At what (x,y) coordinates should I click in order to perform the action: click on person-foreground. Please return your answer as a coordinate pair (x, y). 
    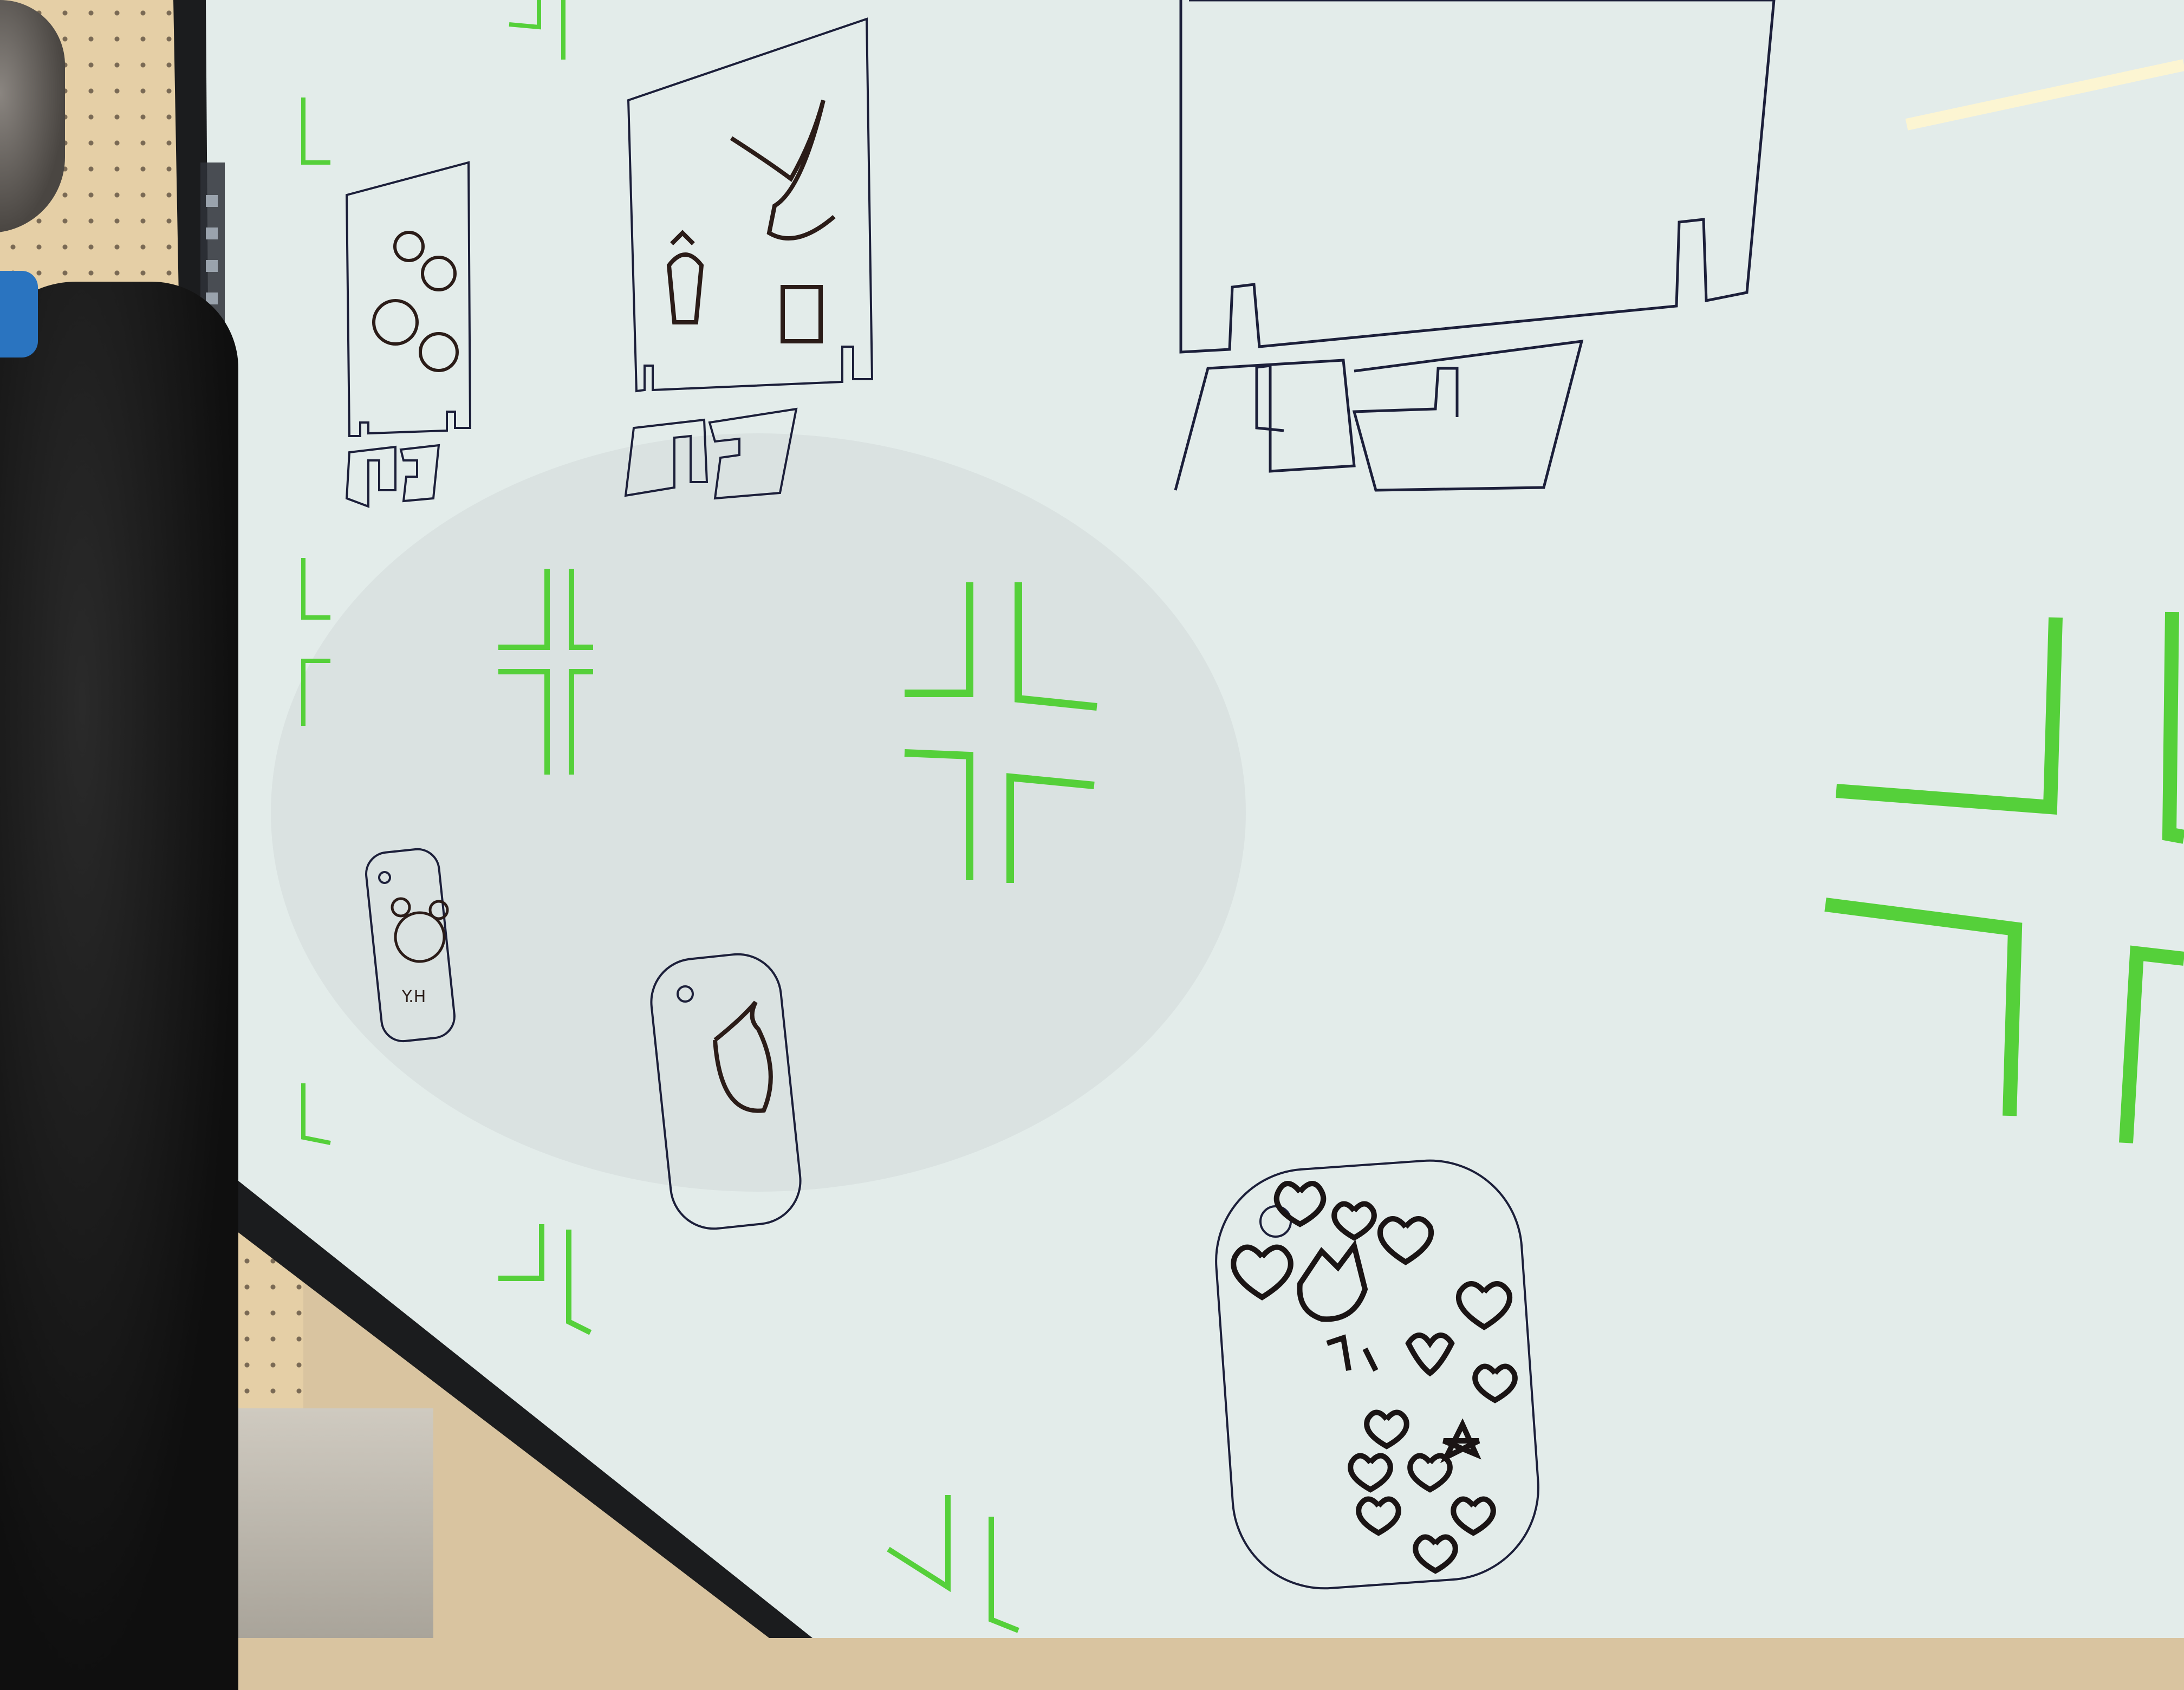
    Looking at the image, I should click on (119, 986).